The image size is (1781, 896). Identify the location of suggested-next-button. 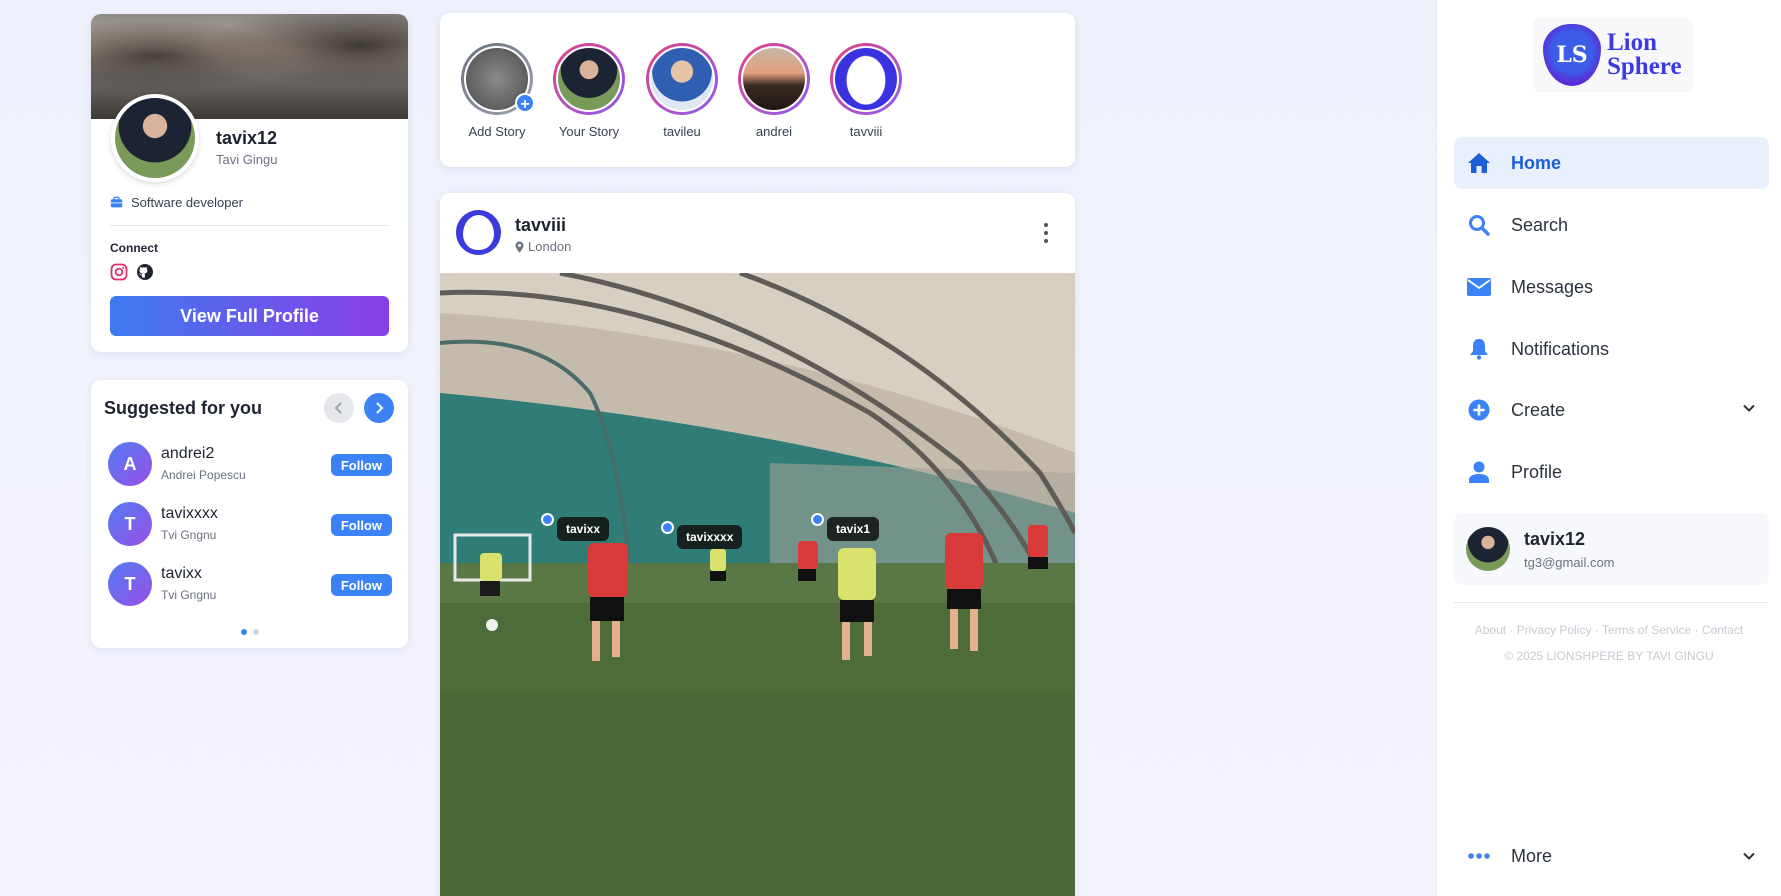
(379, 408).